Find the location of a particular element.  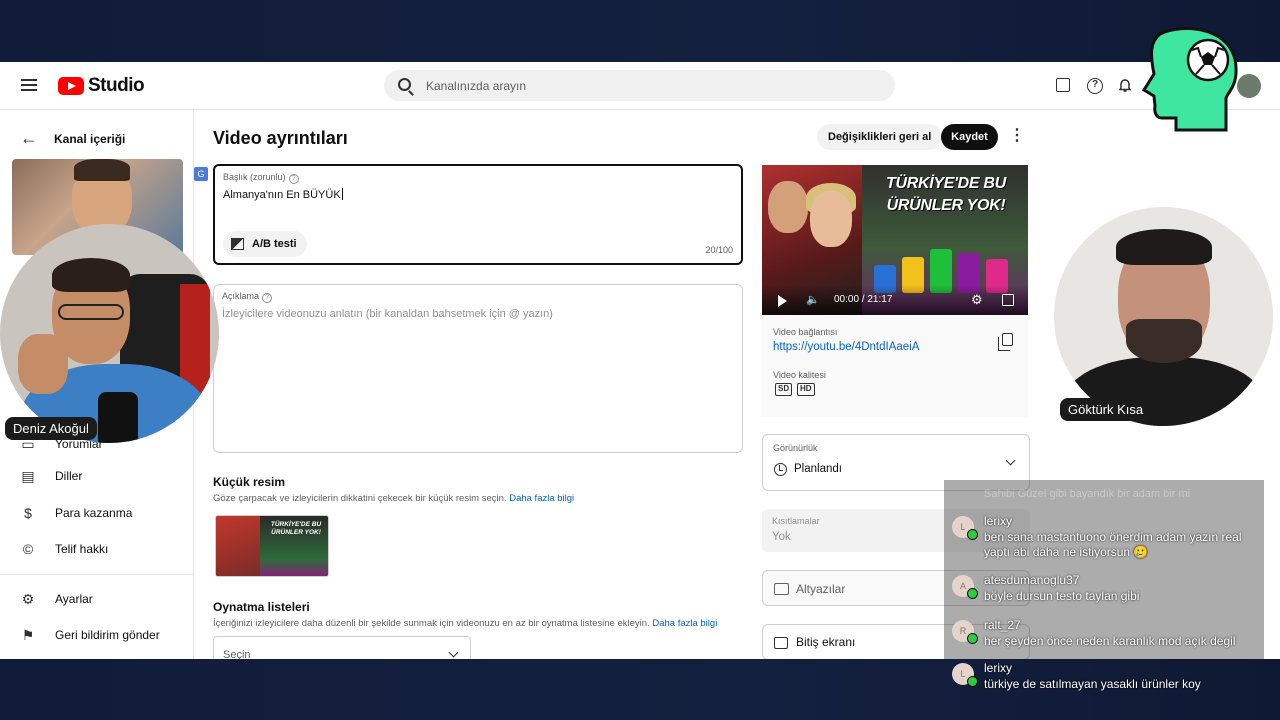

playlists-learn-more-link: Daha fazla bilgi is located at coordinates (684, 623).